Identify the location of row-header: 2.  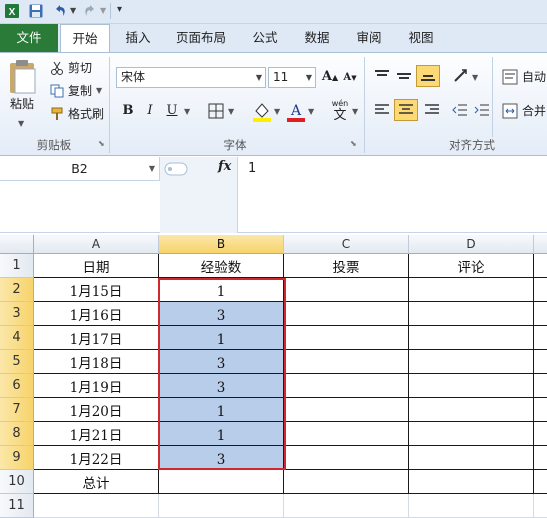
(17, 290).